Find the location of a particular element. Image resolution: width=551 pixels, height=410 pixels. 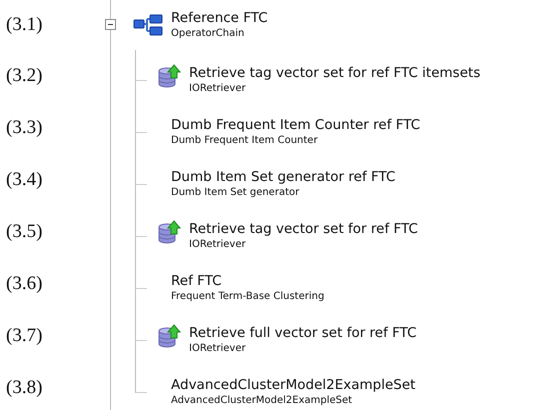

node-title: Retrieve tag vector set for ref FTC is located at coordinates (303, 229).